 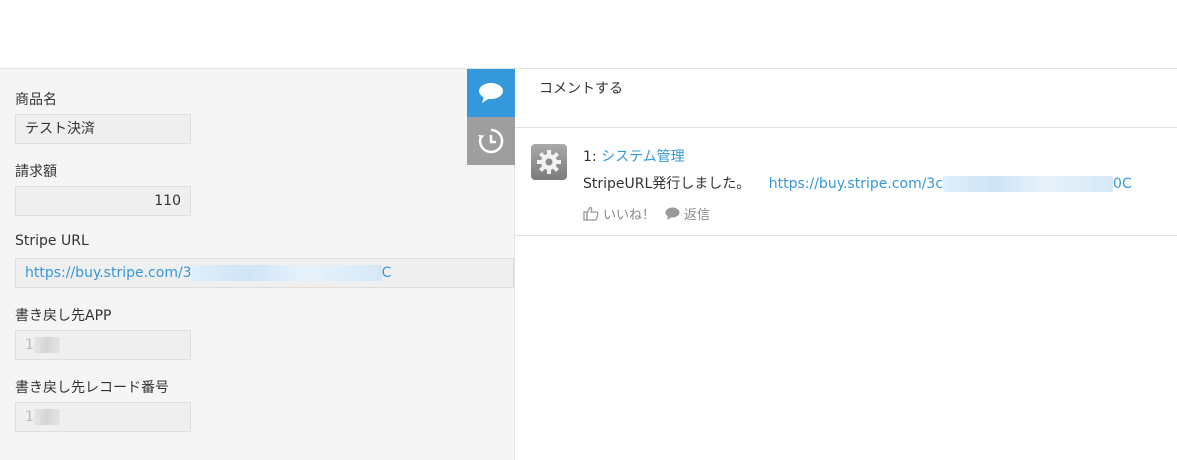 I want to click on comment-author-link: システム管理, so click(x=643, y=157).